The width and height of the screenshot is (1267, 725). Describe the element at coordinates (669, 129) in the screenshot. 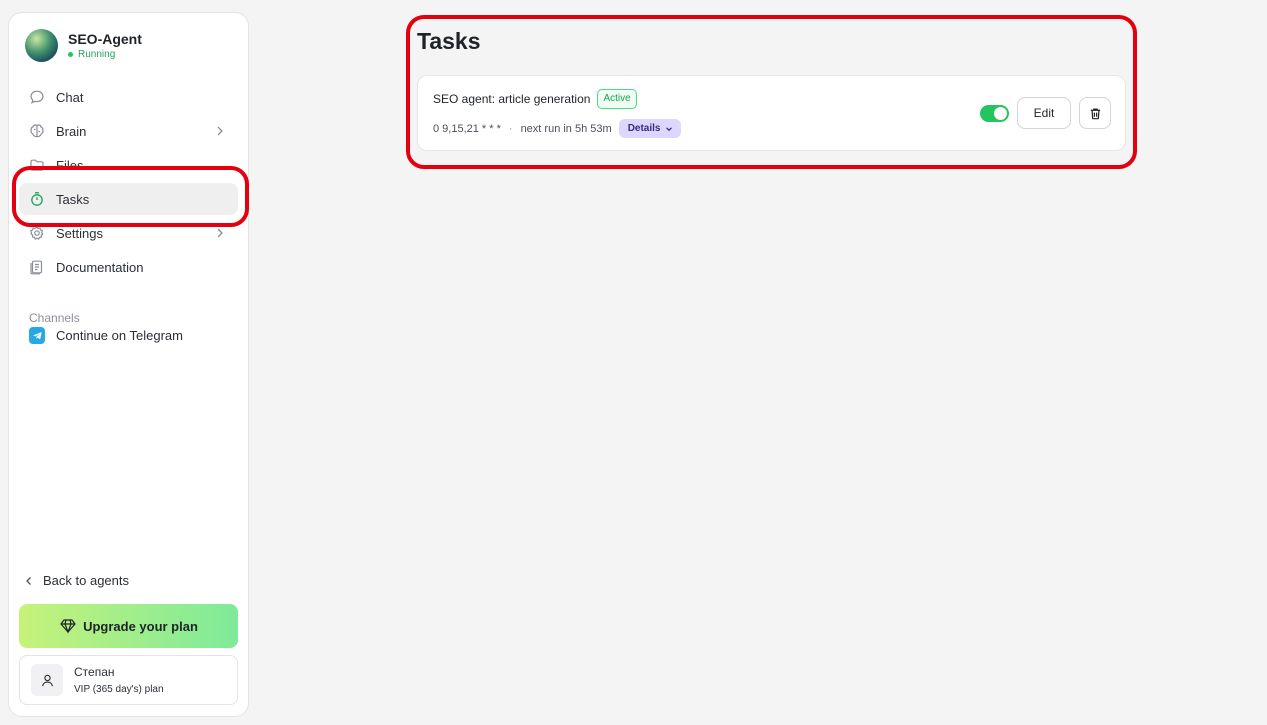

I see `chevron-down-icon` at that location.